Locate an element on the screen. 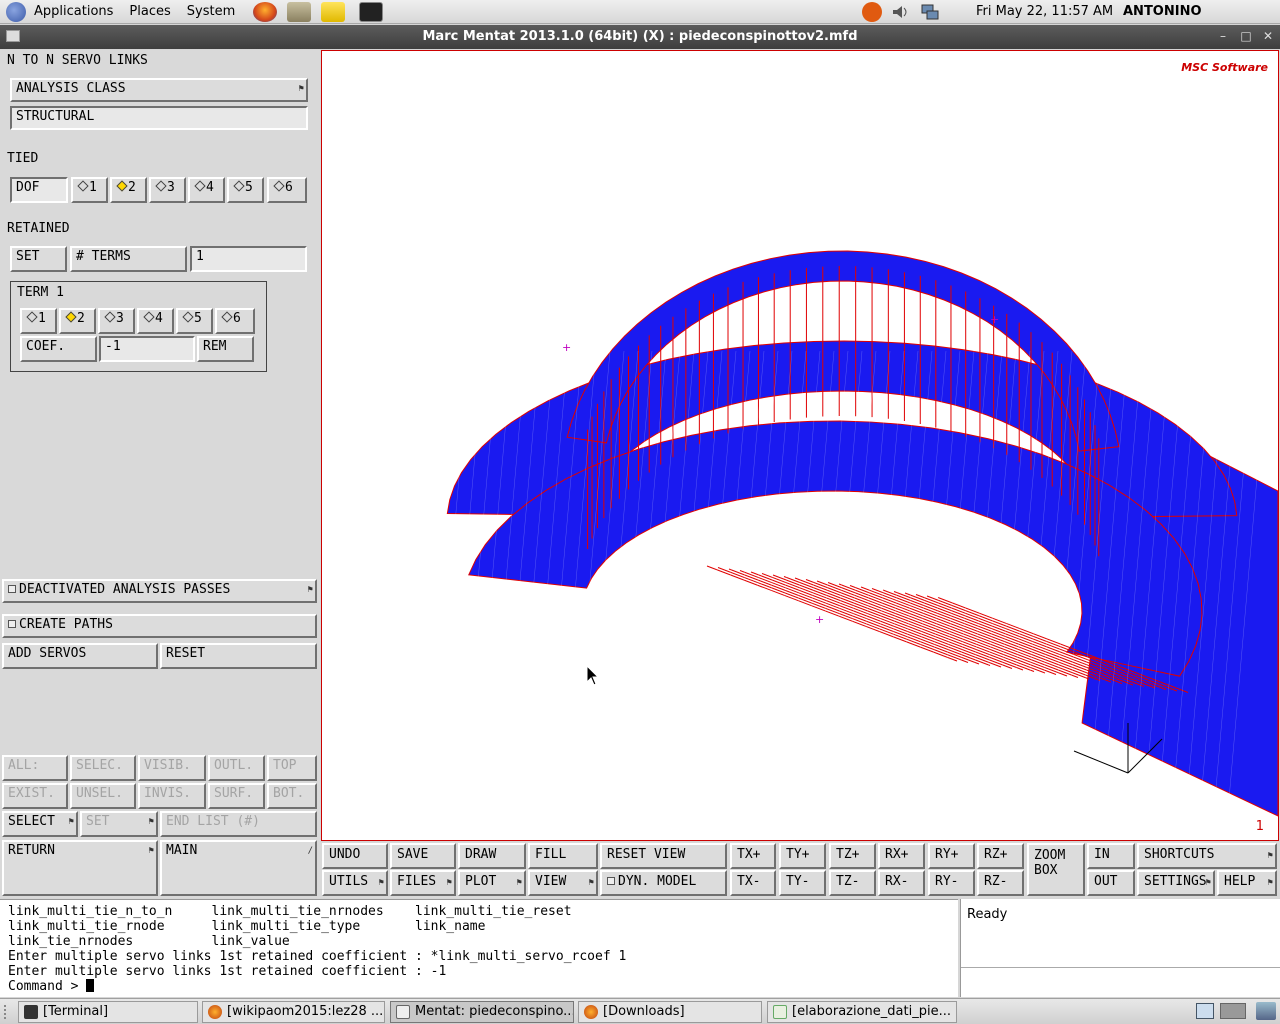  notes-launcher-icon is located at coordinates (333, 11).